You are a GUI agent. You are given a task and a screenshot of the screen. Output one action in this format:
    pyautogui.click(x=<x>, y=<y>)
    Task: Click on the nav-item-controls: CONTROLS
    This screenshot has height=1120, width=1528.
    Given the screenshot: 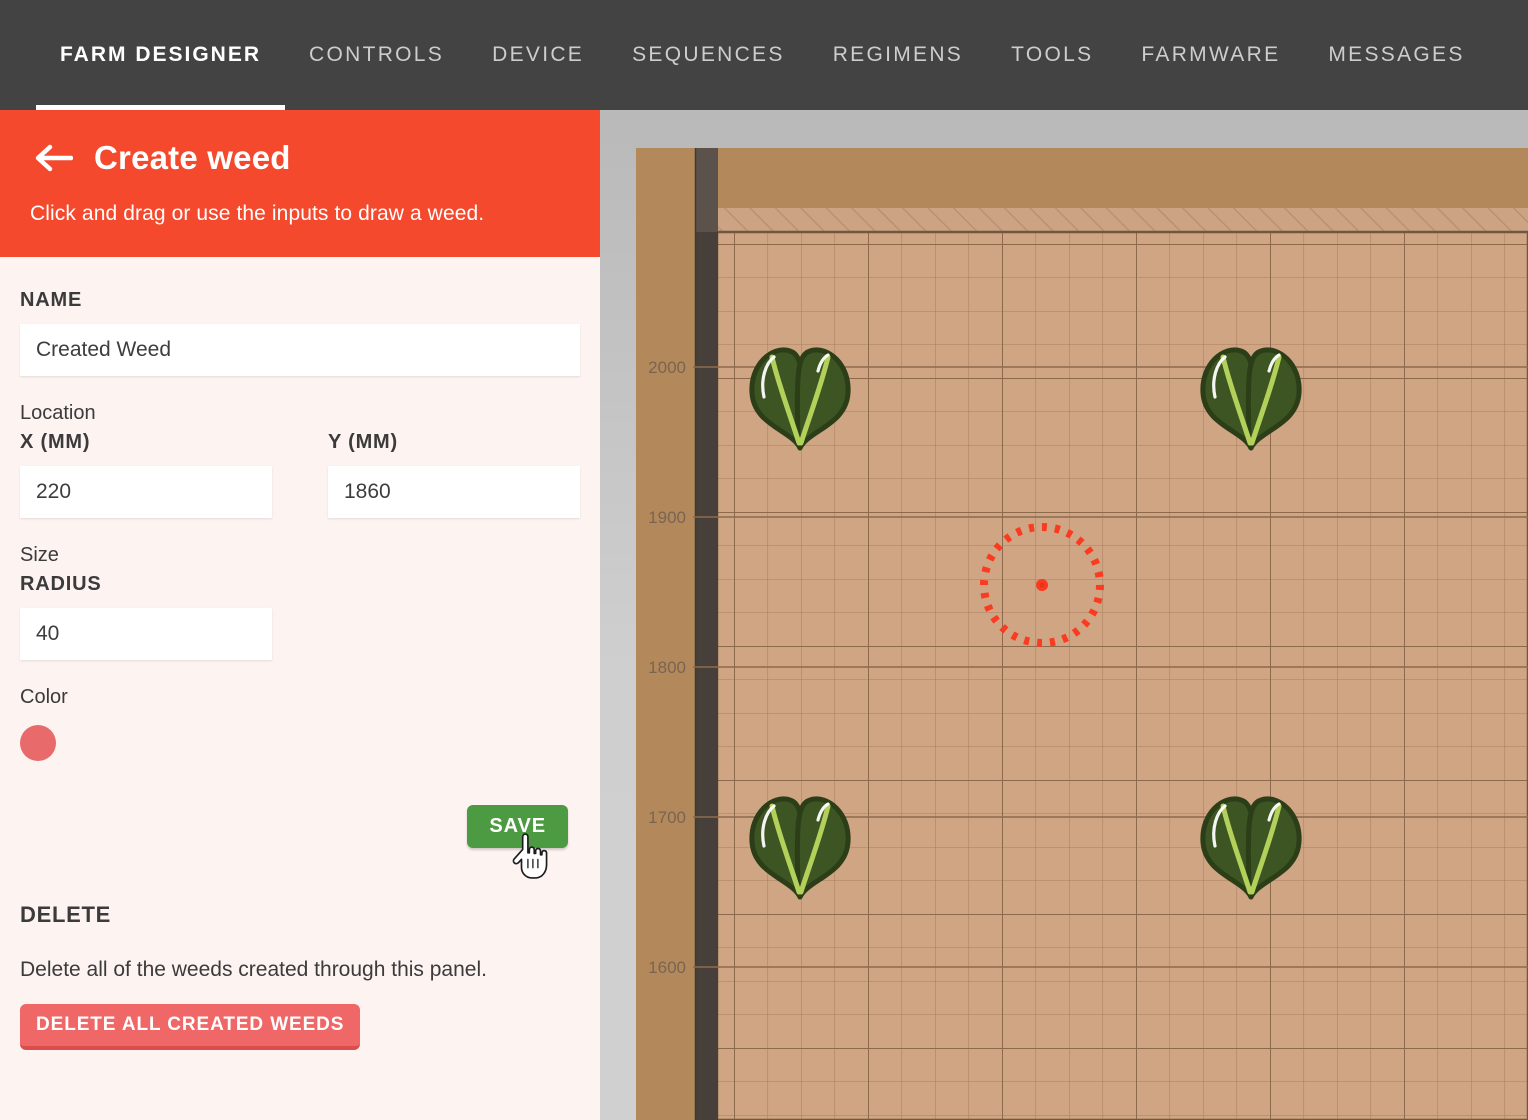 What is the action you would take?
    pyautogui.click(x=376, y=55)
    